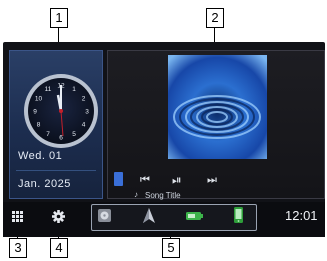  I want to click on previous-track-icon: ⏮, so click(145, 180).